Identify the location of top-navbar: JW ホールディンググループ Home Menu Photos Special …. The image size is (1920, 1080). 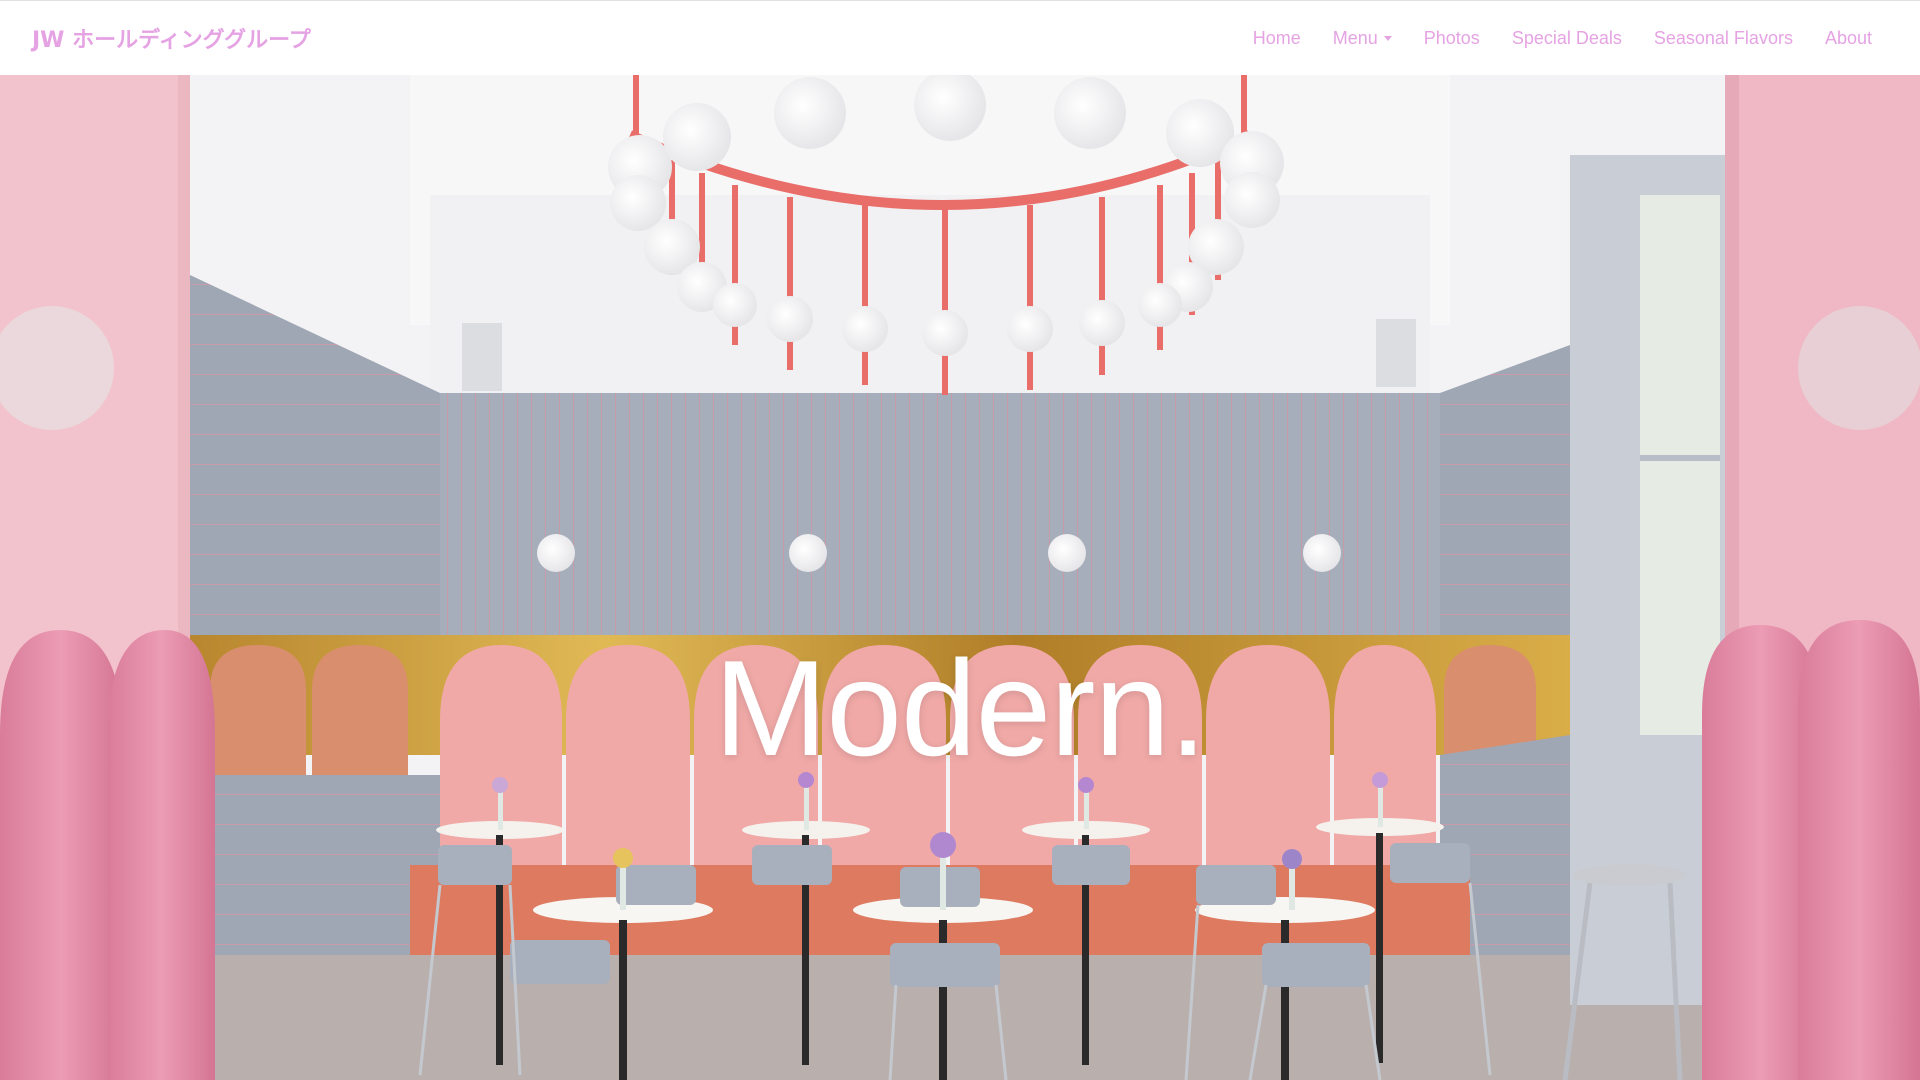
(960, 37).